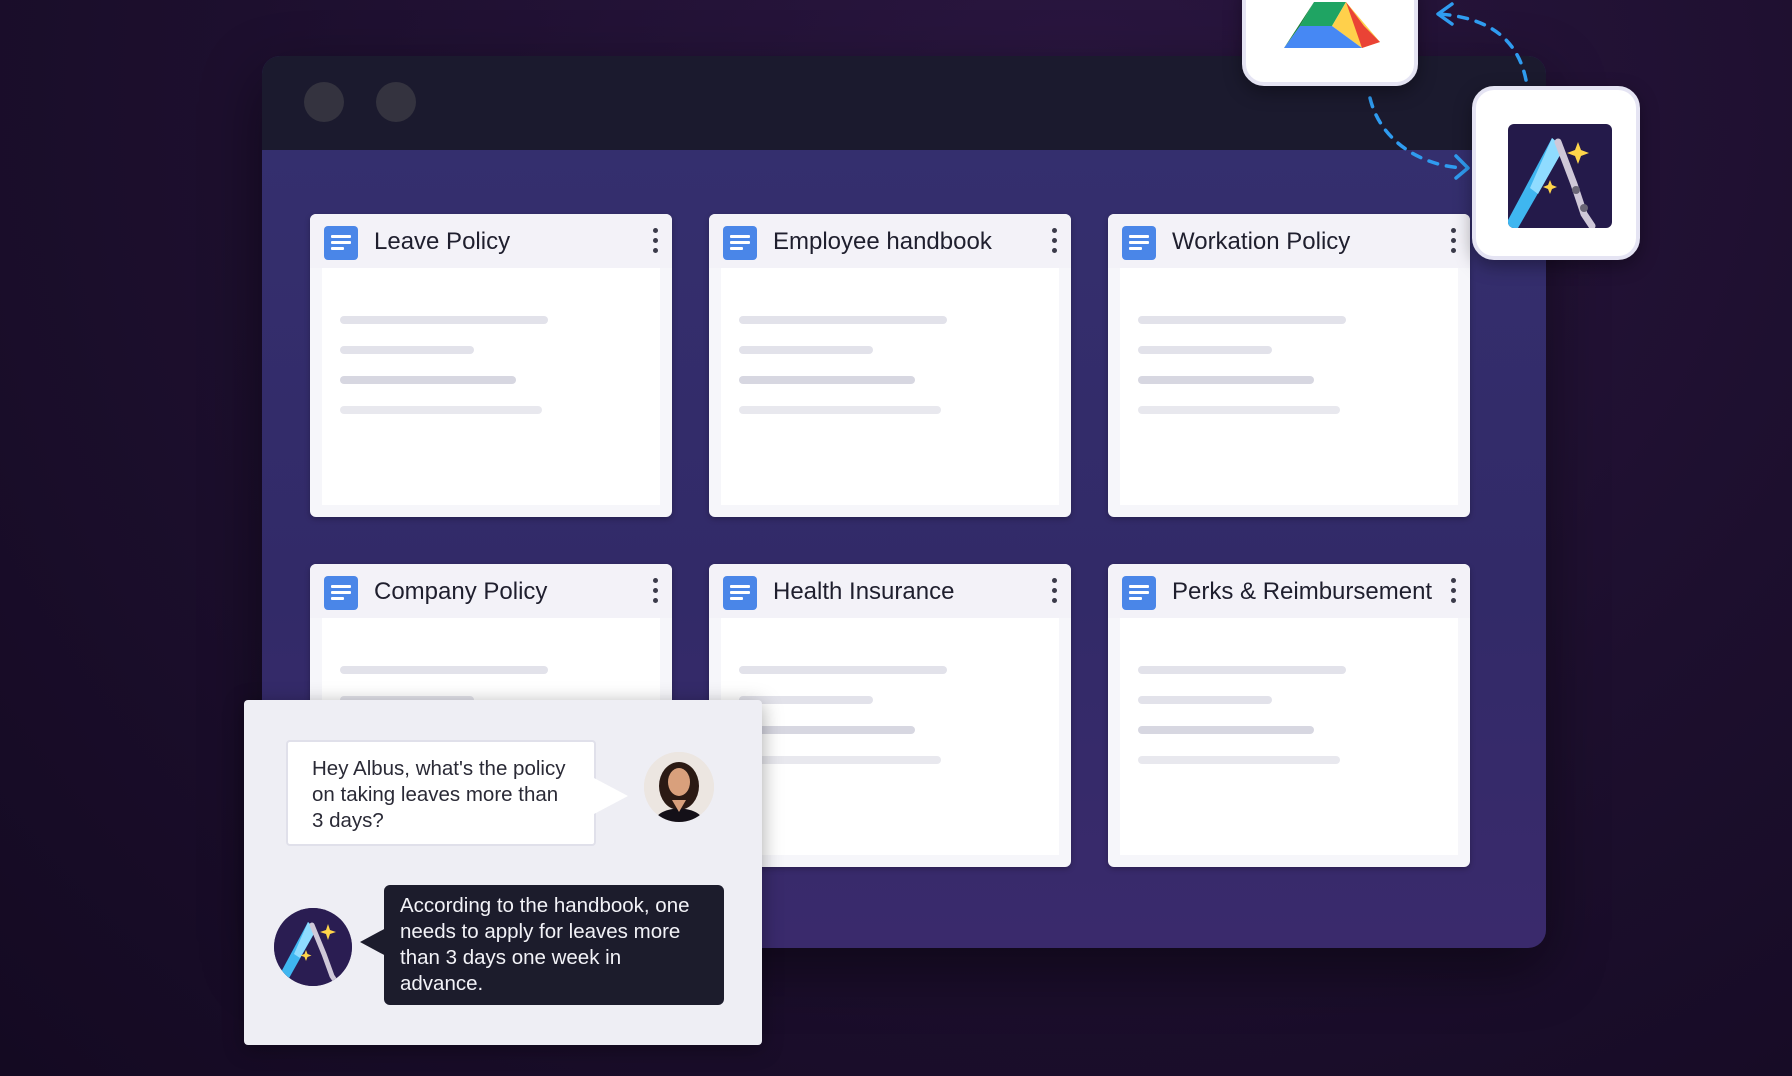 The height and width of the screenshot is (1076, 1792). I want to click on doc-card-header: Workation Policy, so click(1289, 241).